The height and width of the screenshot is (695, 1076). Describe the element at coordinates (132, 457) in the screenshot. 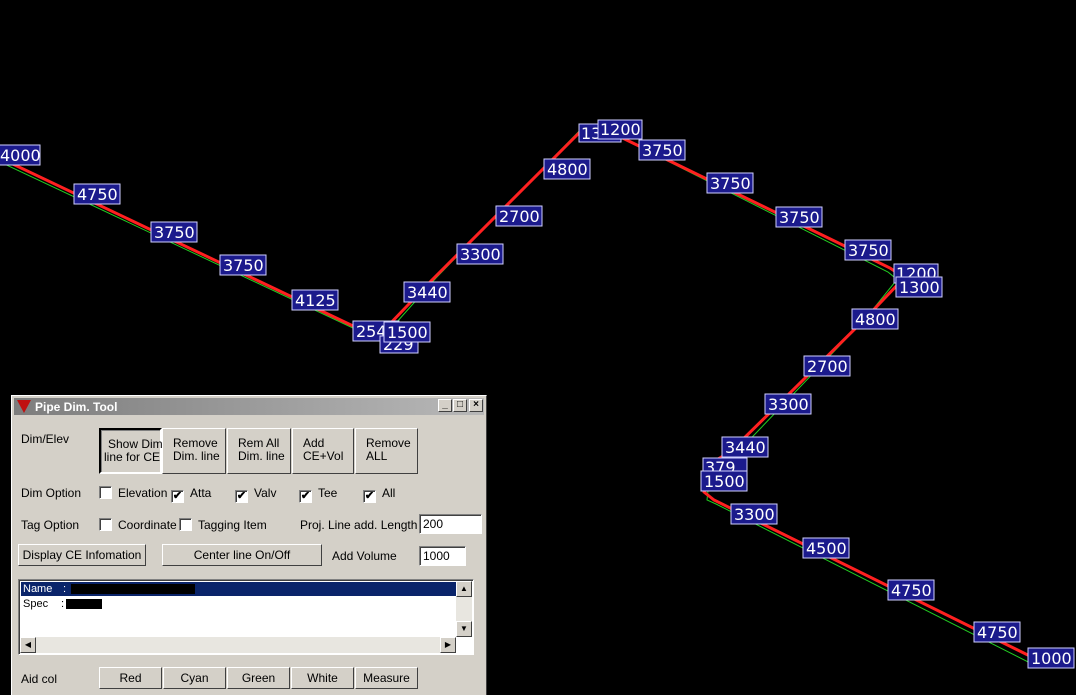

I see `button-line: line for CE` at that location.